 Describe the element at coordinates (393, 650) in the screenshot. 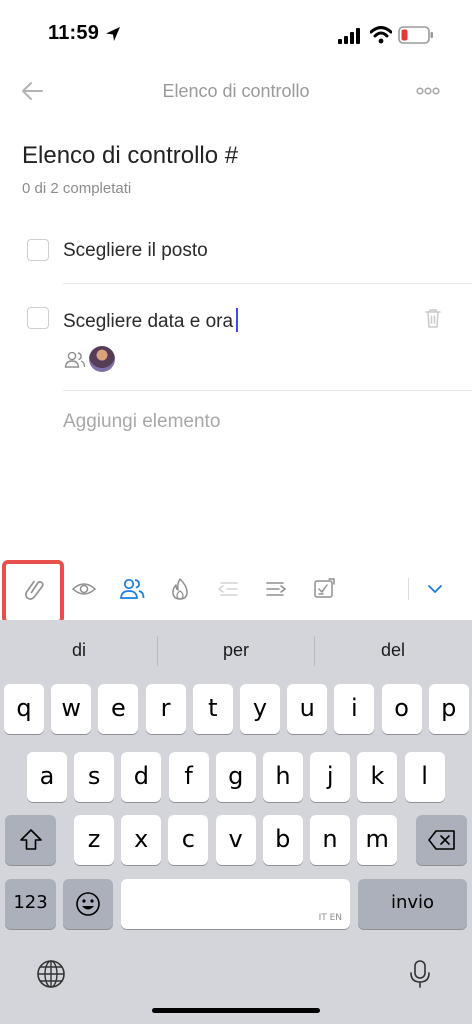

I see `suggestion-3: del` at that location.